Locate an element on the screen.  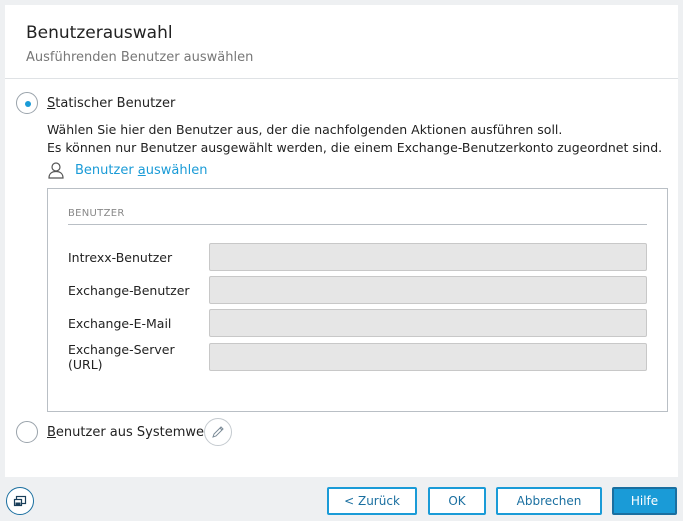
field-label-exchange-server: Exchange-Server (URL) is located at coordinates (121, 357).